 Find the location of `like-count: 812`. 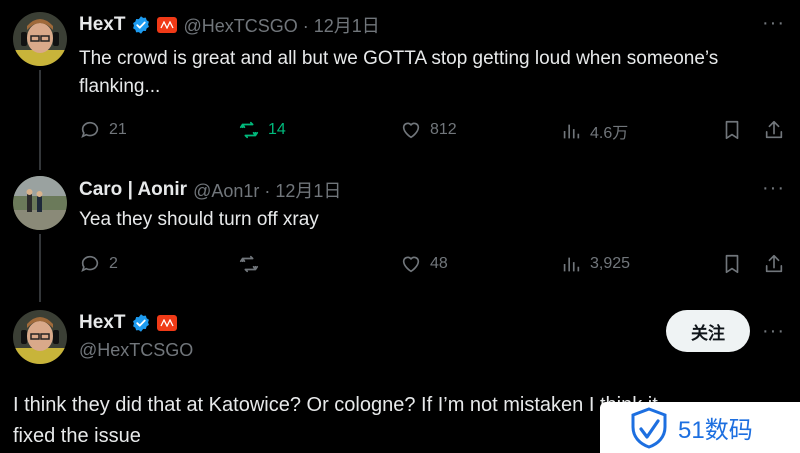

like-count: 812 is located at coordinates (443, 129).